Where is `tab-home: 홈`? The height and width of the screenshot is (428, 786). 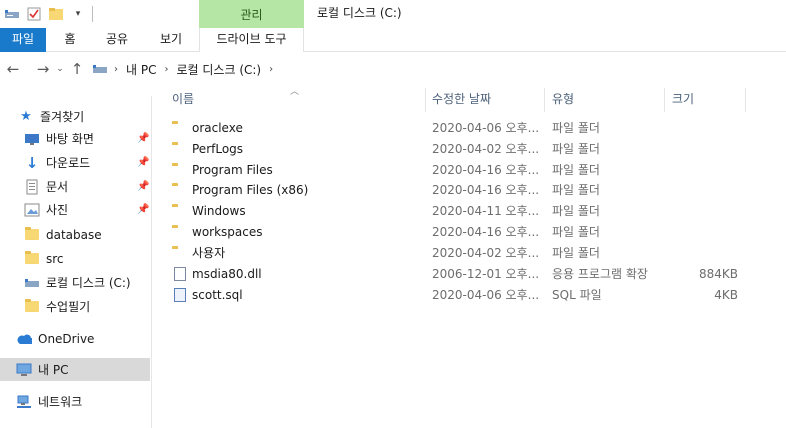 tab-home: 홈 is located at coordinates (70, 40).